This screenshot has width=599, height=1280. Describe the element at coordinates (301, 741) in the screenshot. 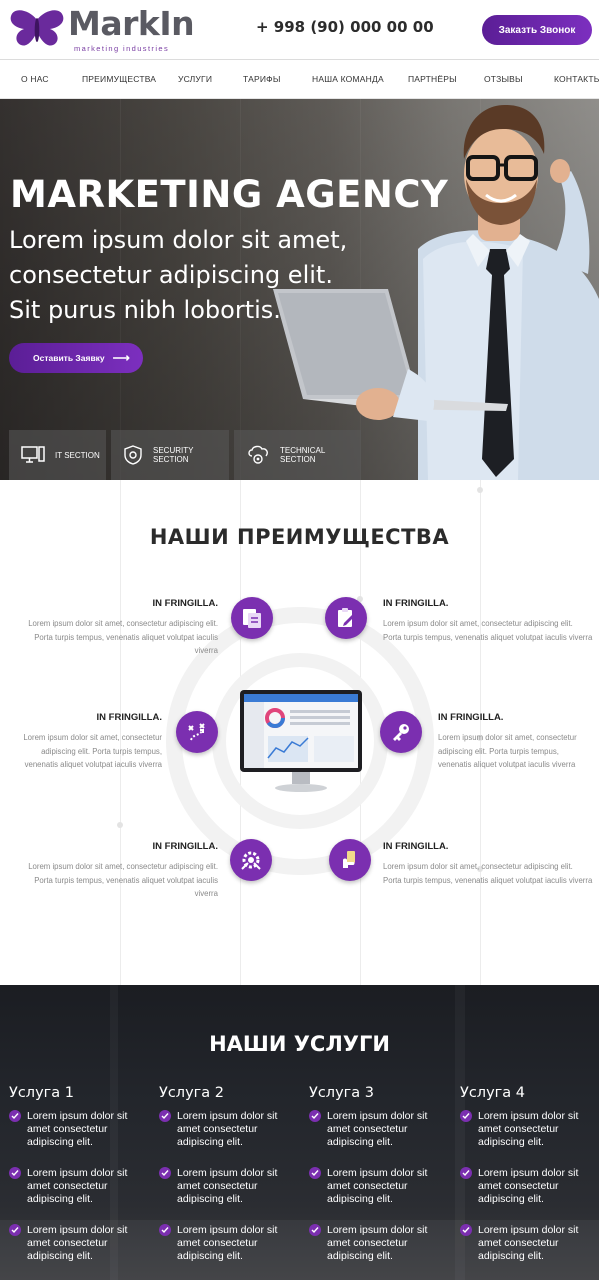

I see `monitor-dashboard-image` at that location.